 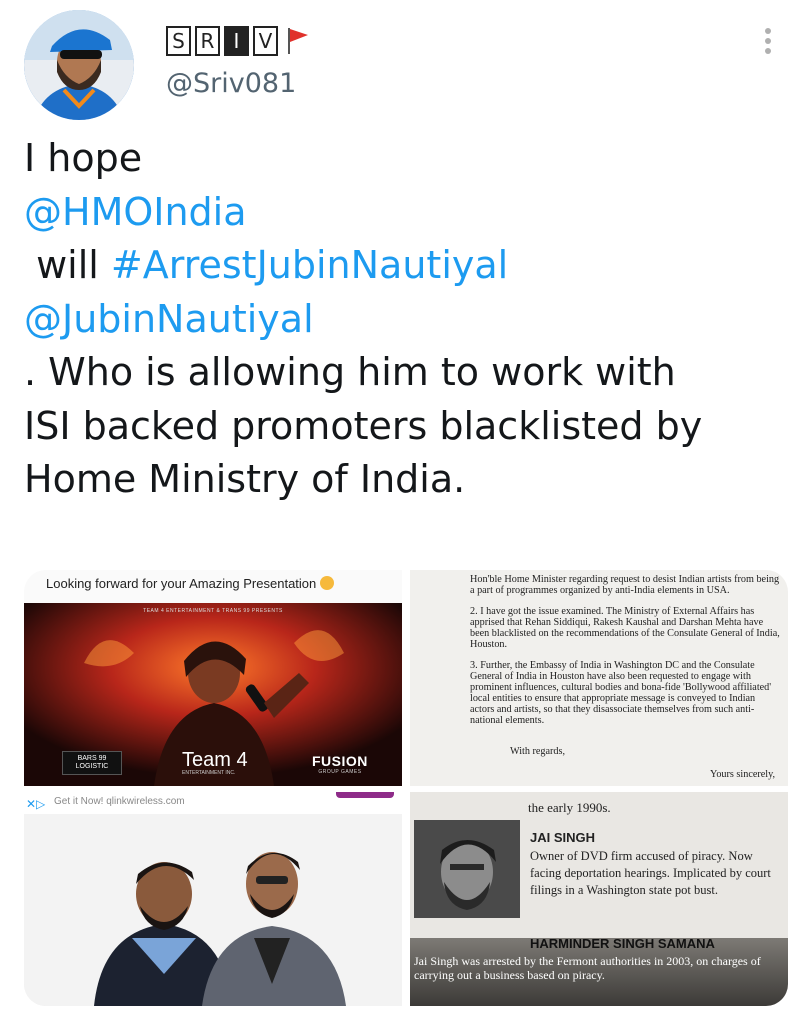 I want to click on media-image-photo: ✕▷ Get it Now! qlinkwireless.com, so click(x=213, y=899).